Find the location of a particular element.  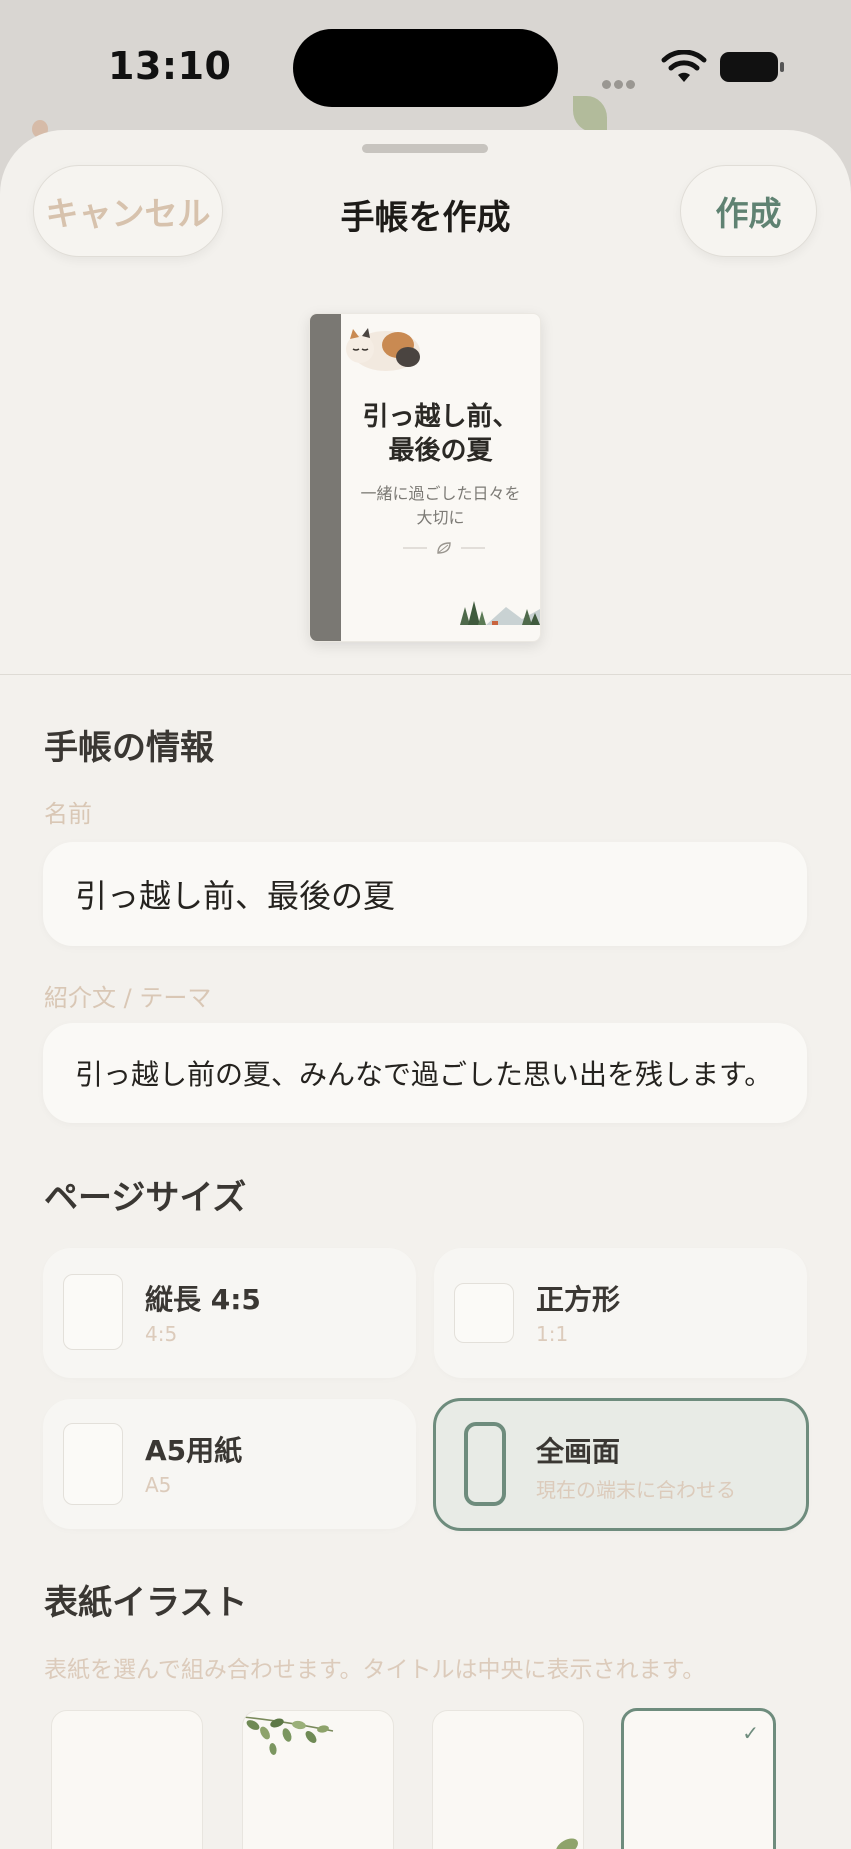

page-size-name: 縦長 4:5 is located at coordinates (203, 1299).